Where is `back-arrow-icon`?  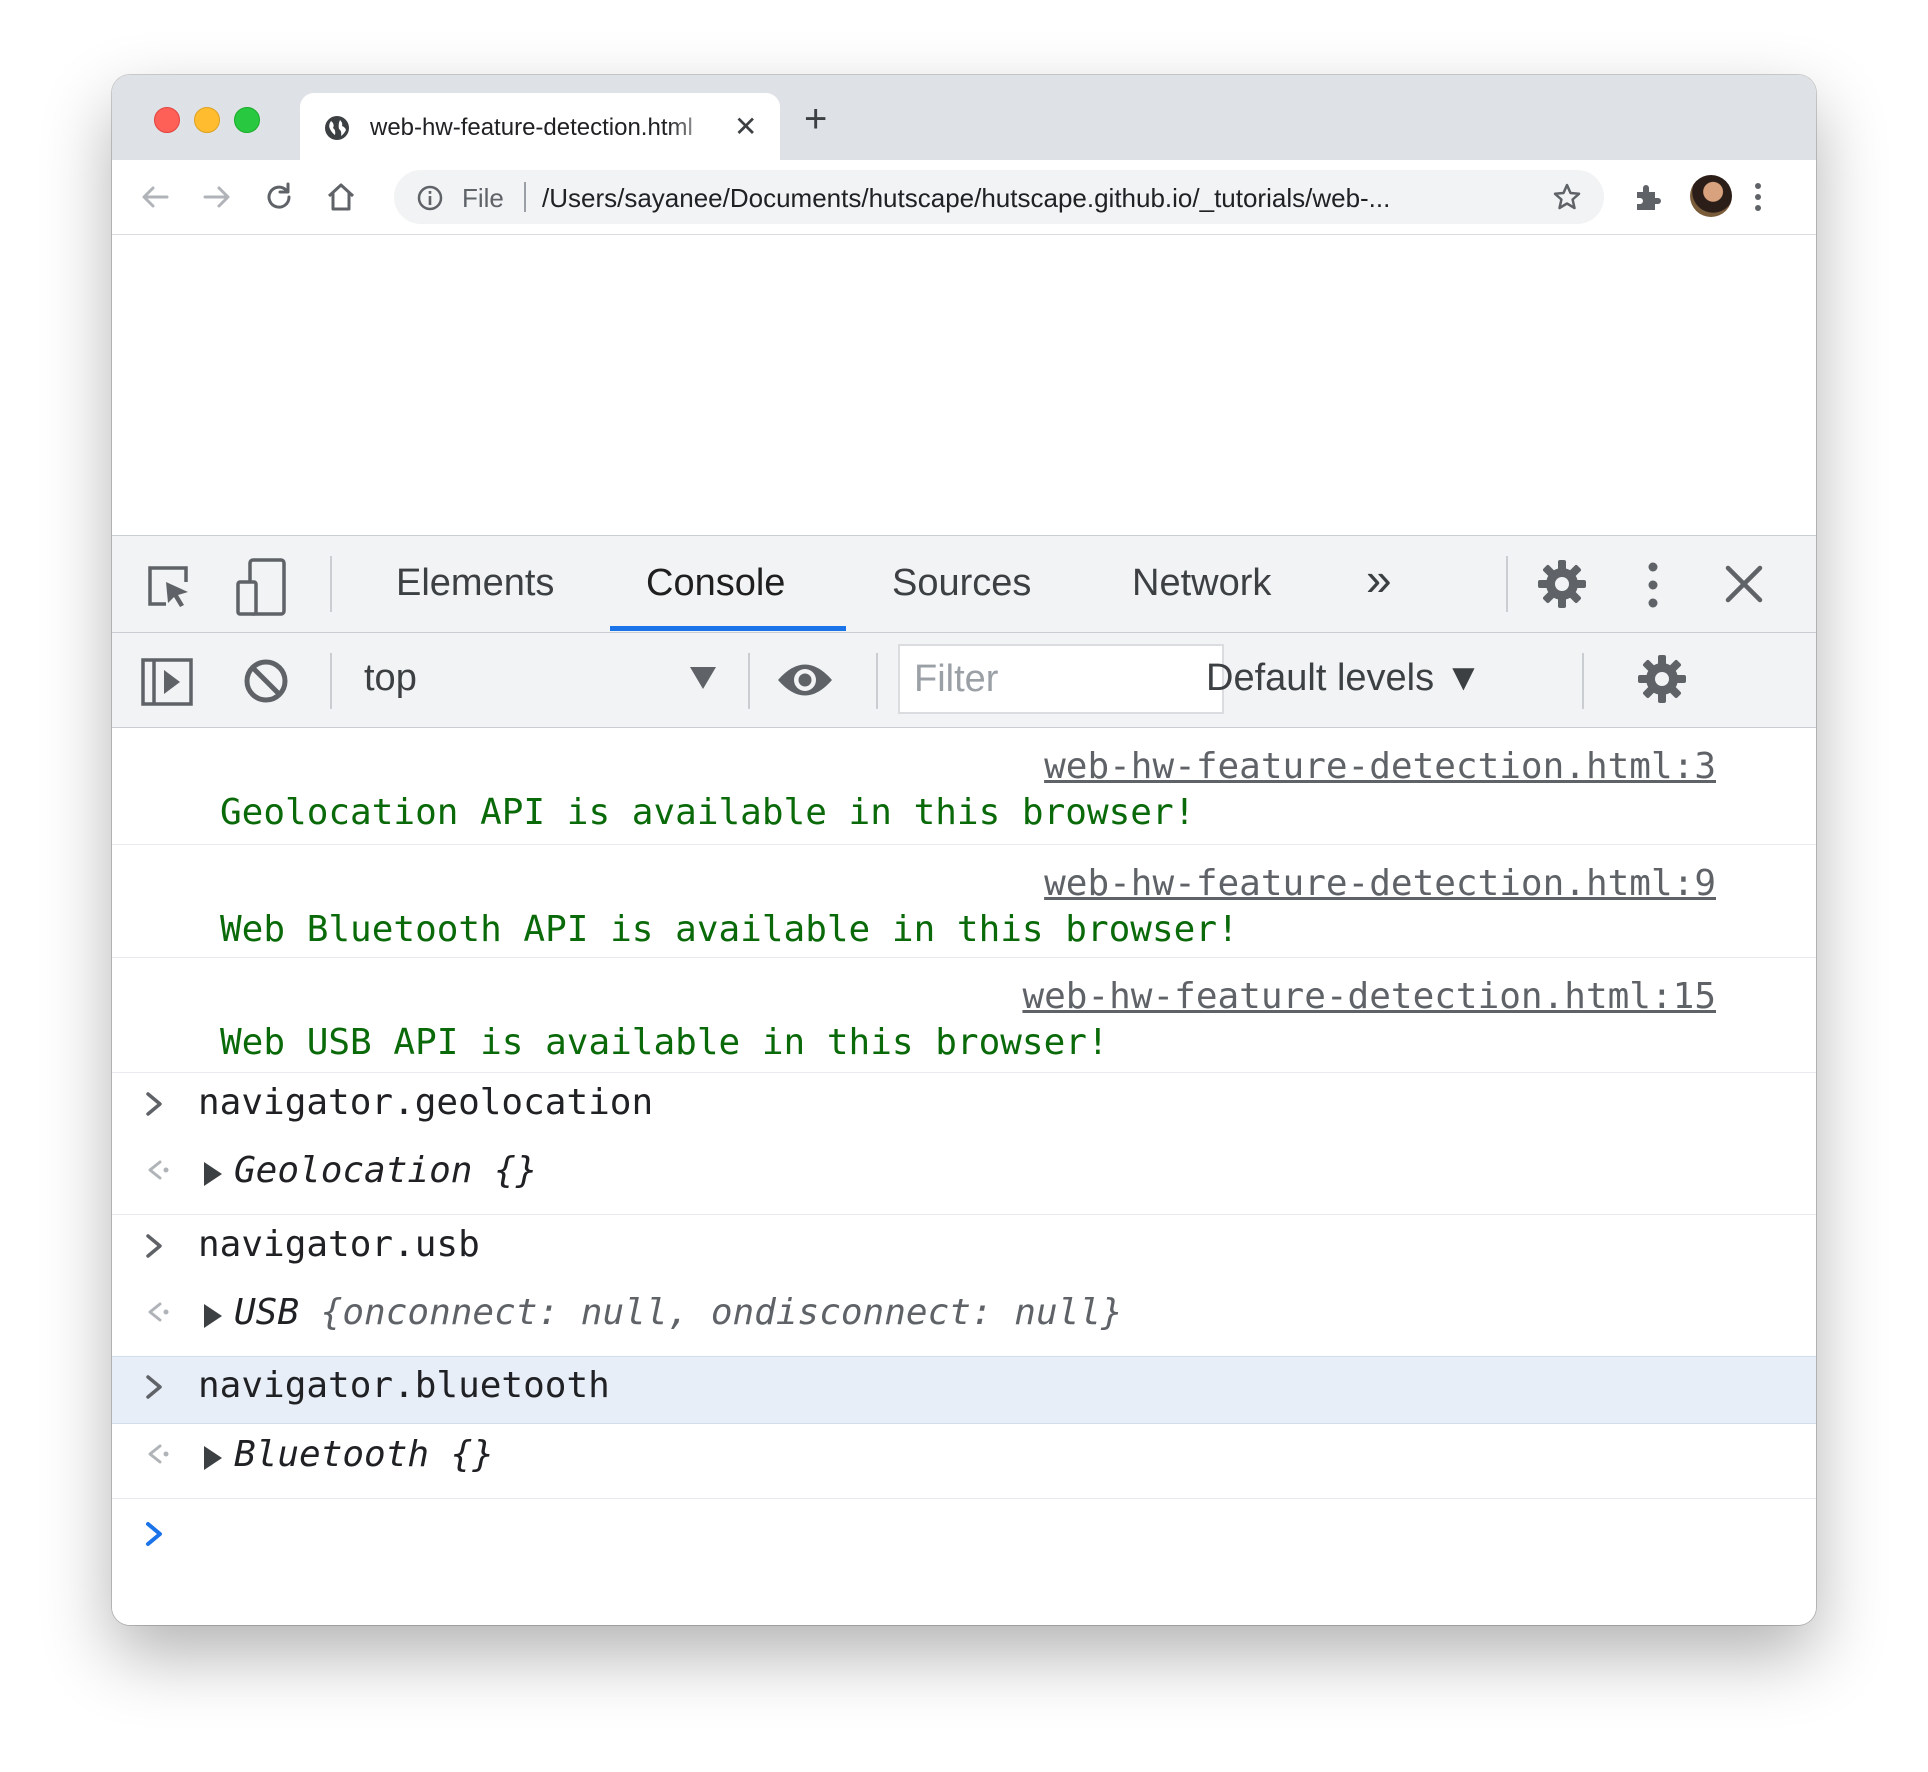
back-arrow-icon is located at coordinates (155, 199).